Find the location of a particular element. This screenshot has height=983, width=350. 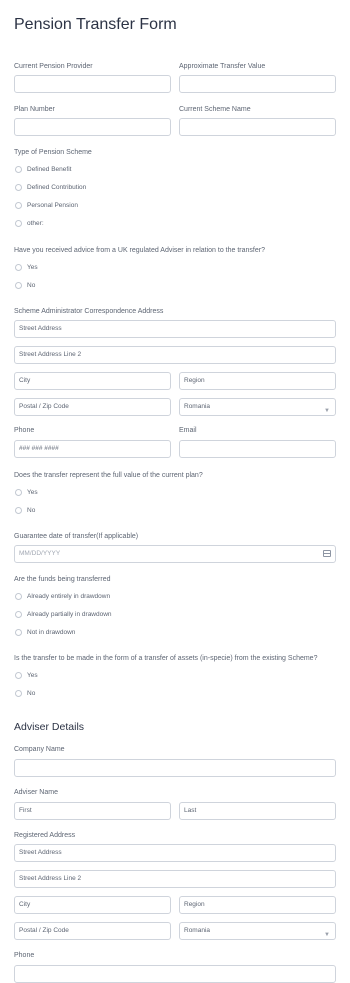

adviser-first-input: First is located at coordinates (92, 811).